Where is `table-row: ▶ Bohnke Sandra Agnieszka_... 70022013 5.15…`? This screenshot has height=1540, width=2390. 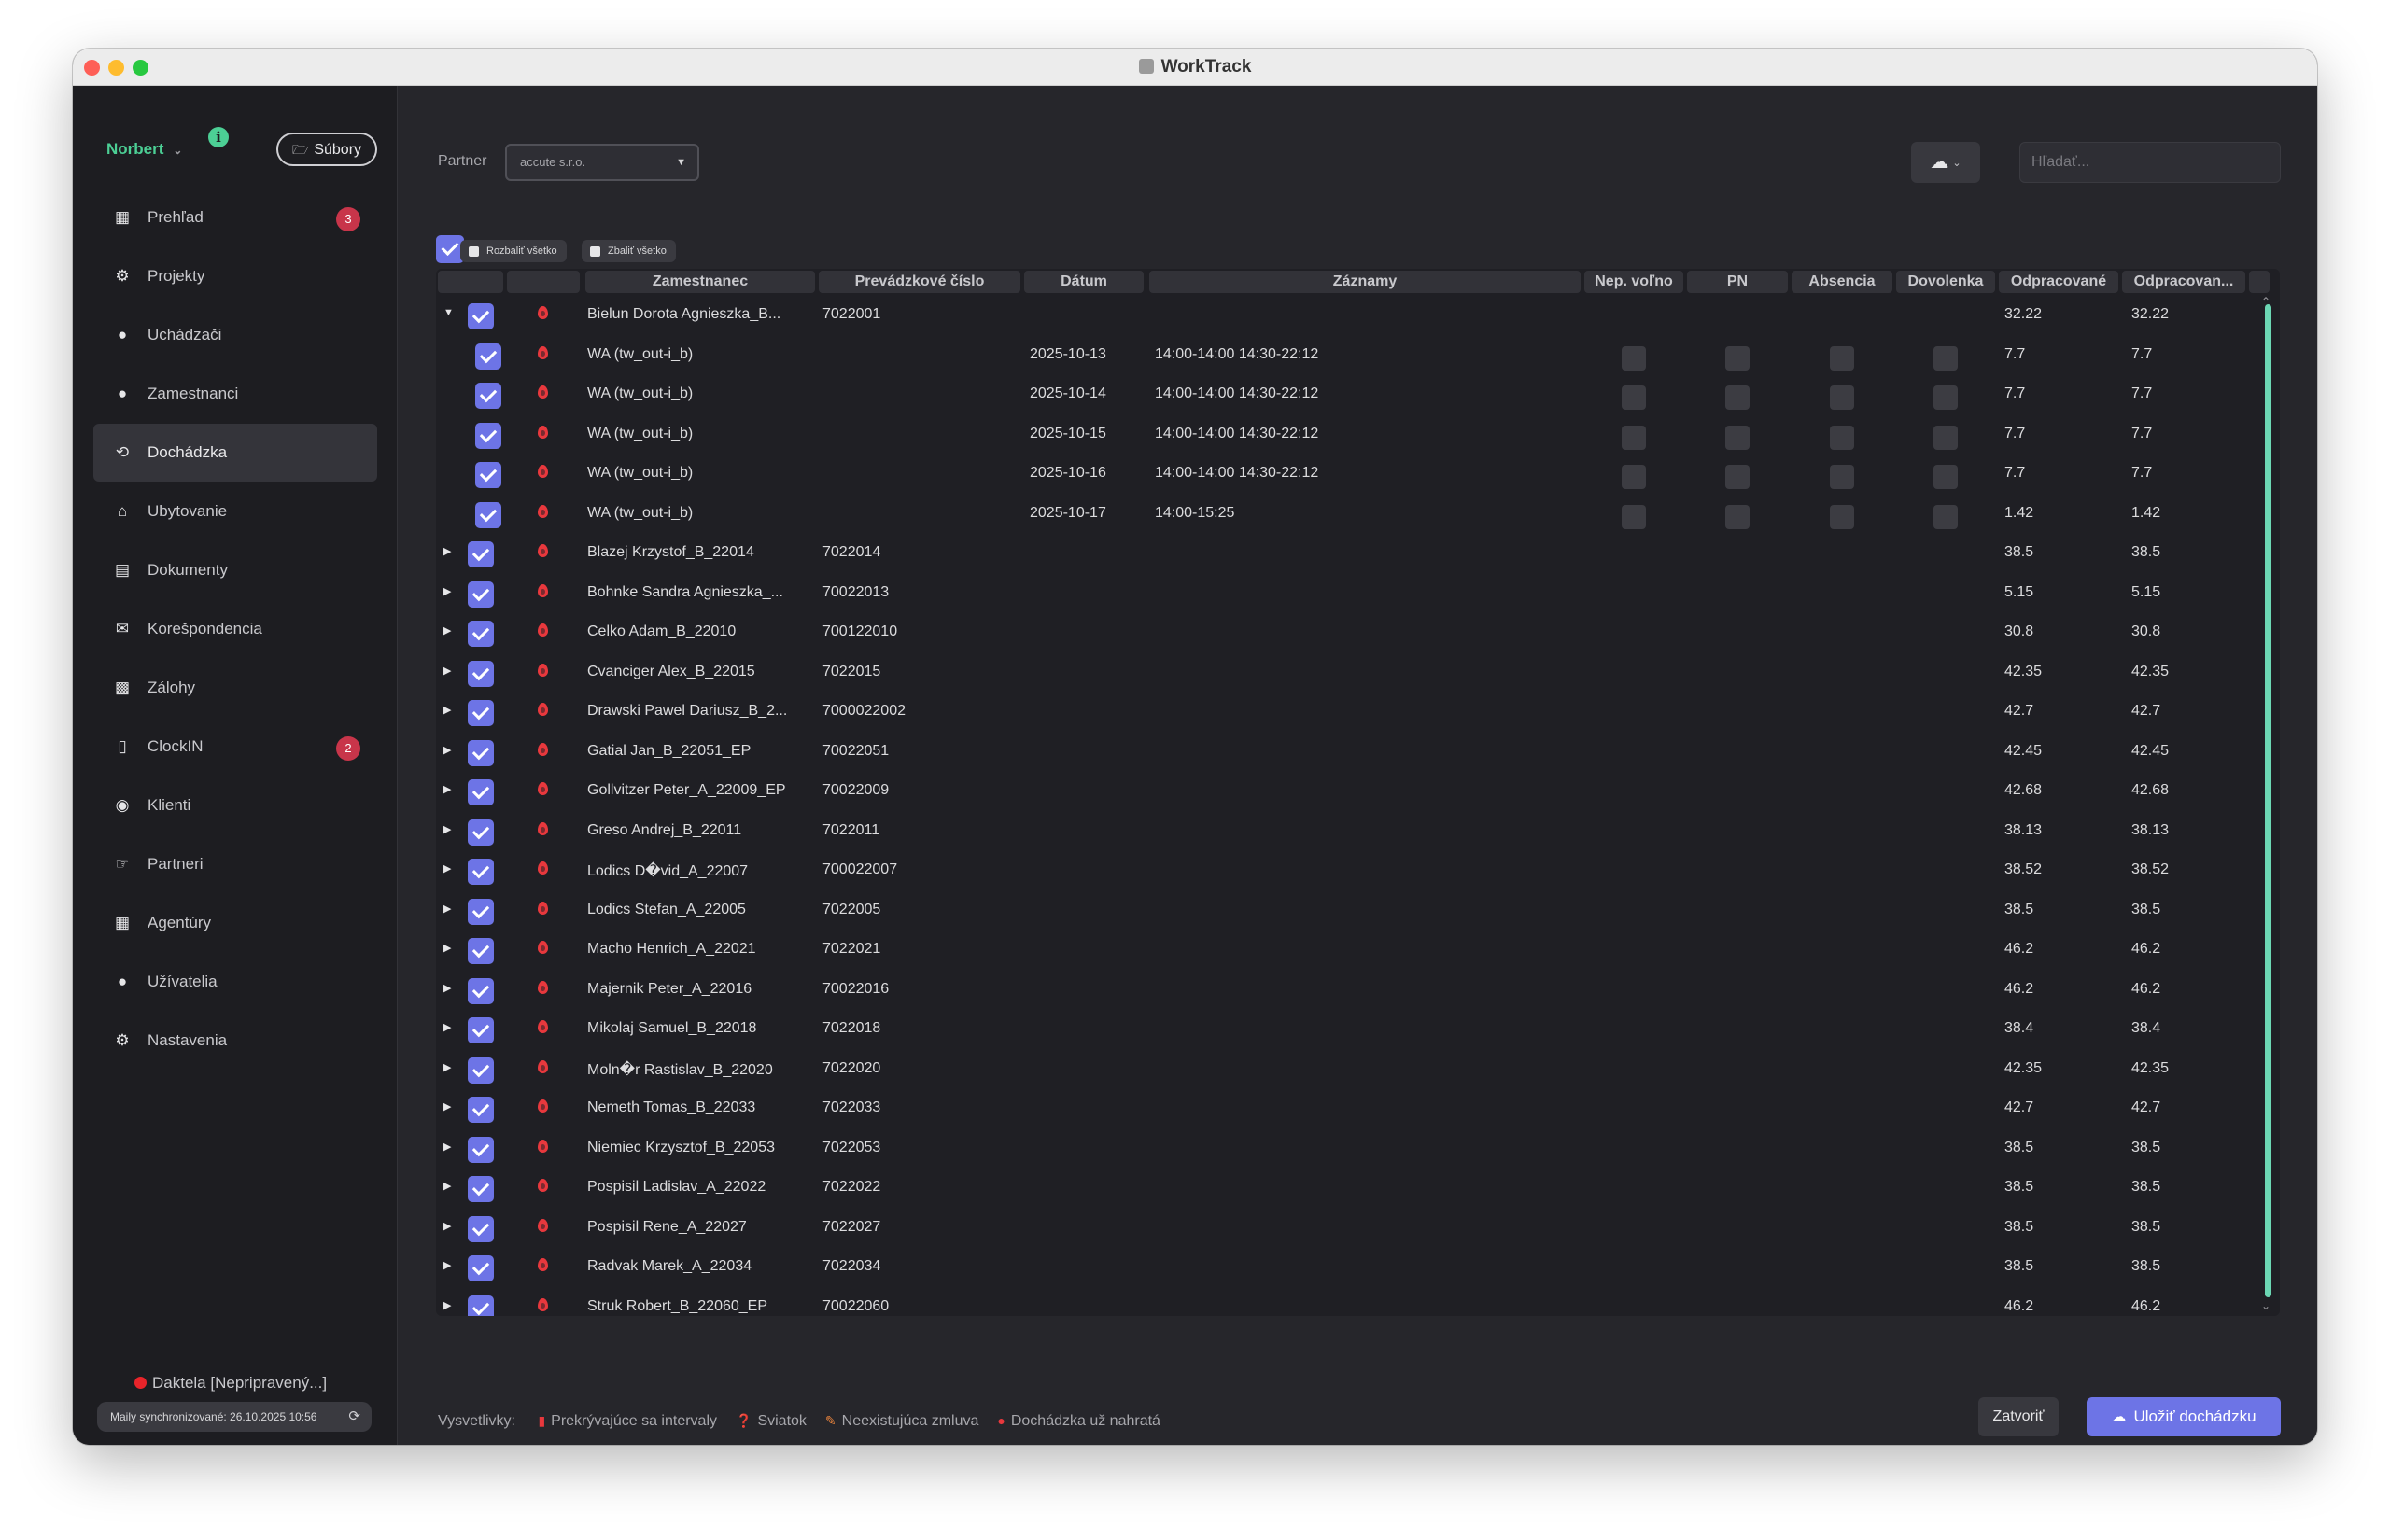 table-row: ▶ Bohnke Sandra Agnieszka_... 70022013 5.15… is located at coordinates (1344, 592).